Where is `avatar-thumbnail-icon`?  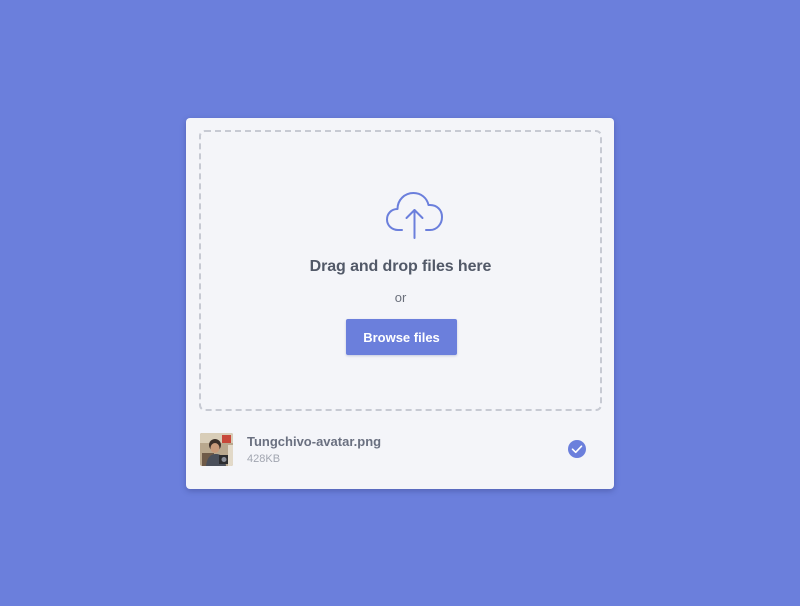
avatar-thumbnail-icon is located at coordinates (216, 449).